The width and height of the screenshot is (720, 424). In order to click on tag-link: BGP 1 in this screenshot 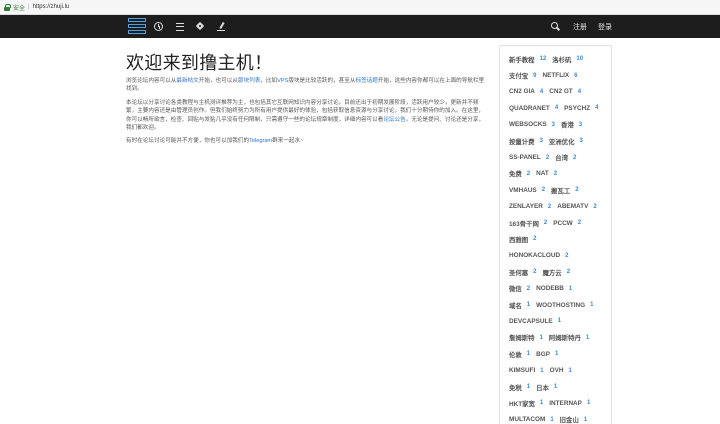, I will do `click(547, 354)`.